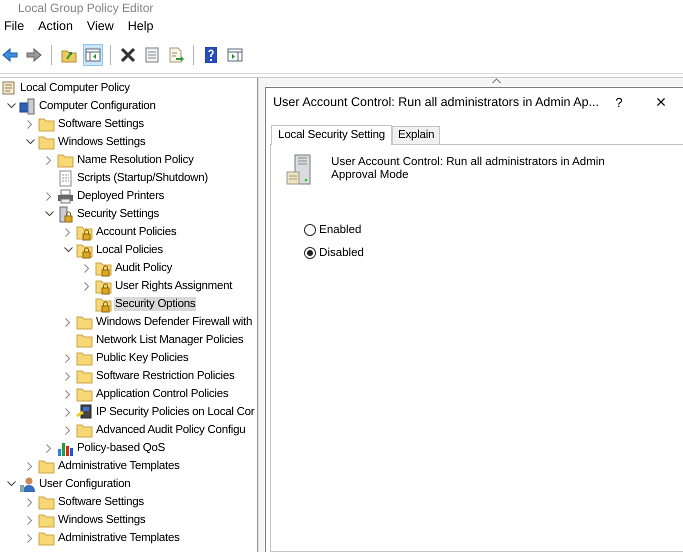 The height and width of the screenshot is (552, 683). Describe the element at coordinates (65, 178) in the screenshot. I see `document-icon` at that location.